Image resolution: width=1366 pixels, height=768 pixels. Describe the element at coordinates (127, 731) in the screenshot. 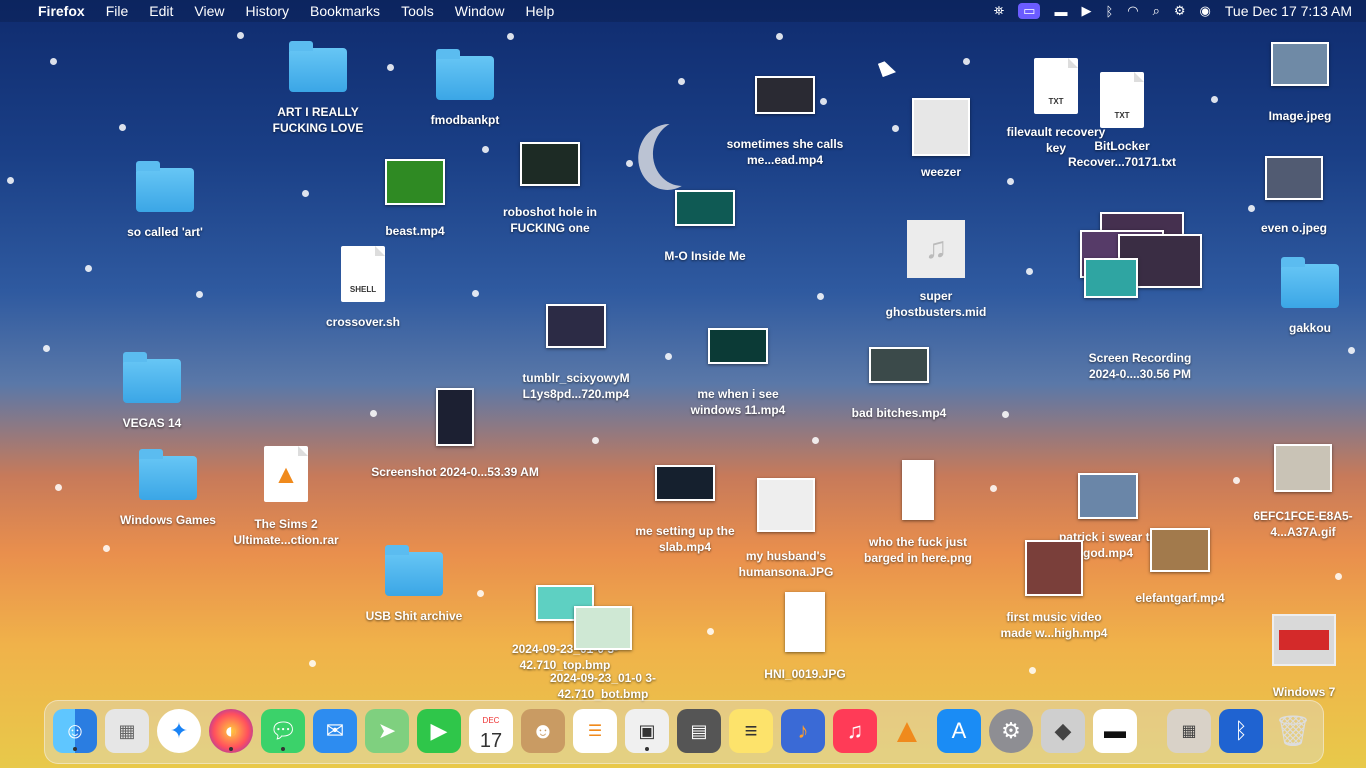

I see `launchpad-icon: ▦` at that location.